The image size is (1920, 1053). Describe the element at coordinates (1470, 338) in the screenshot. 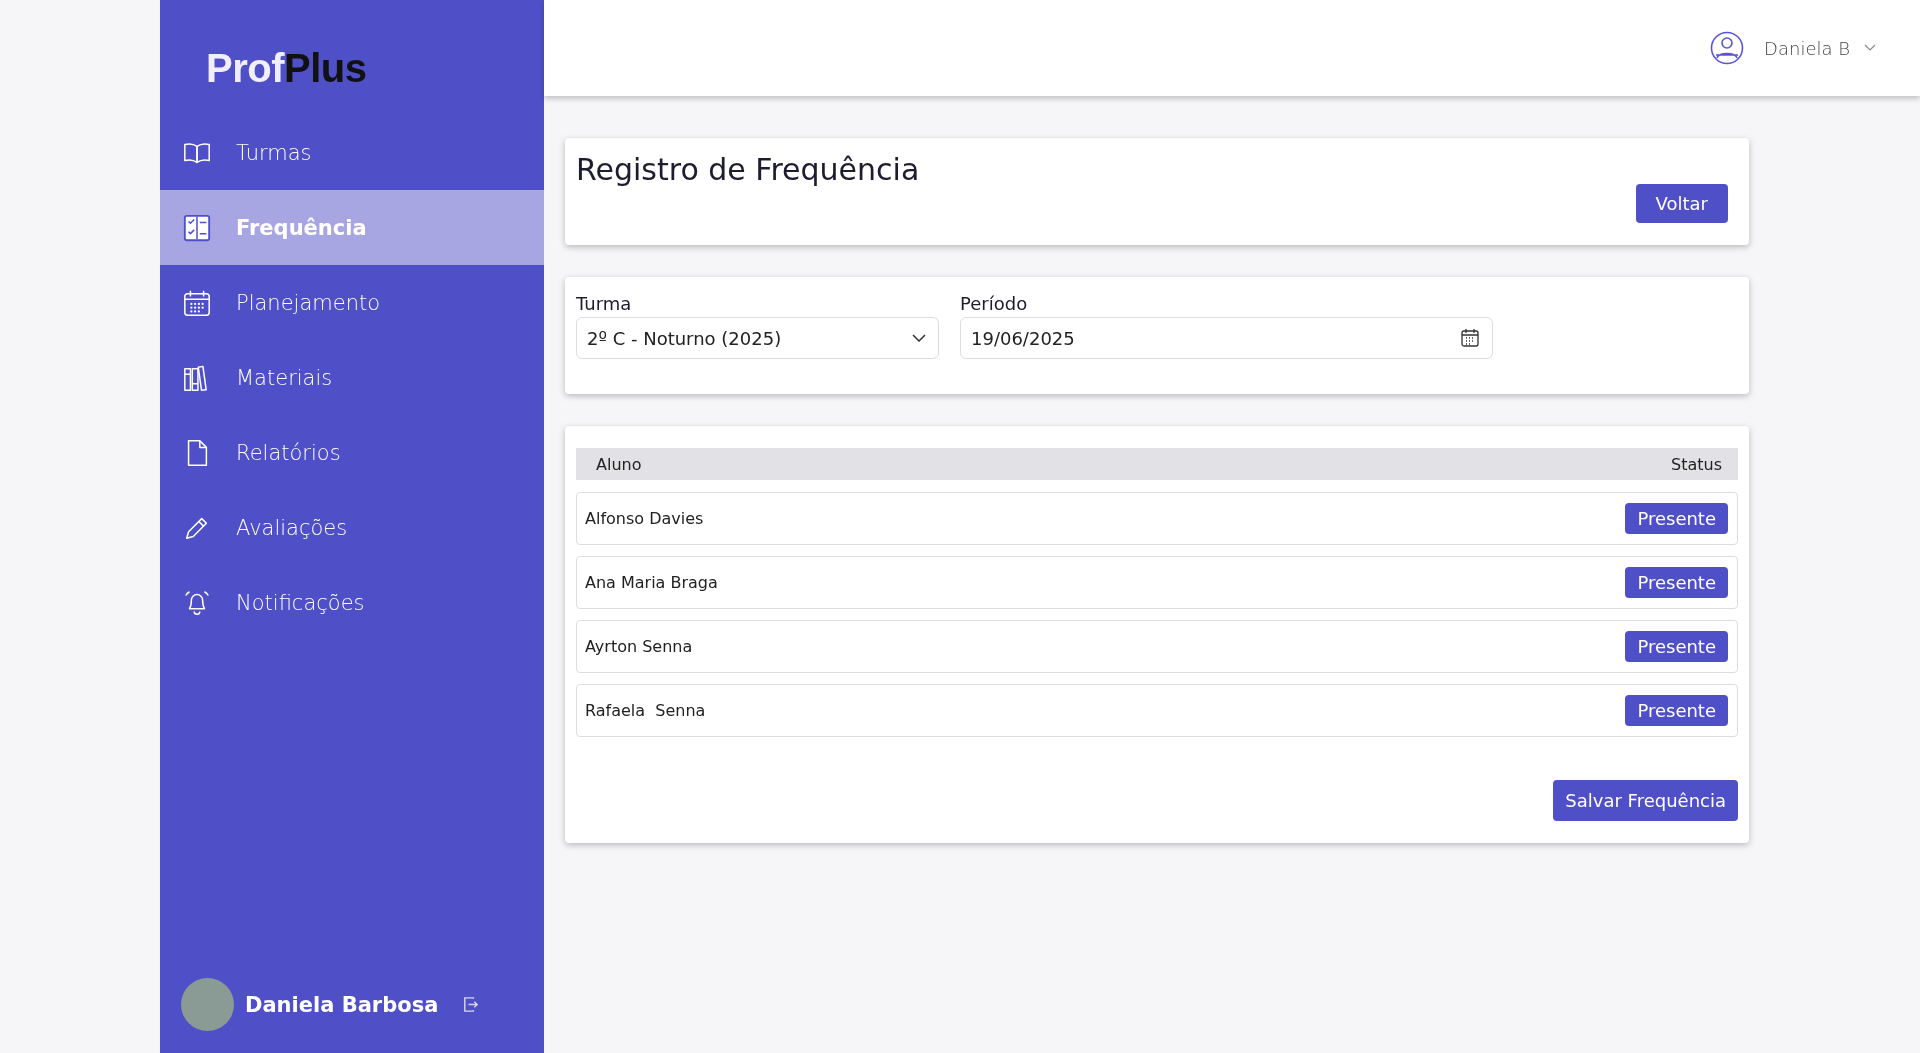

I see `calendar-icon` at that location.